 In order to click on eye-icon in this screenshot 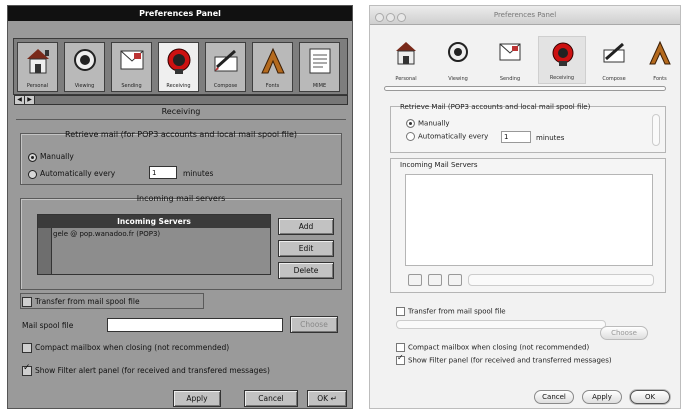, I will do `click(85, 60)`.